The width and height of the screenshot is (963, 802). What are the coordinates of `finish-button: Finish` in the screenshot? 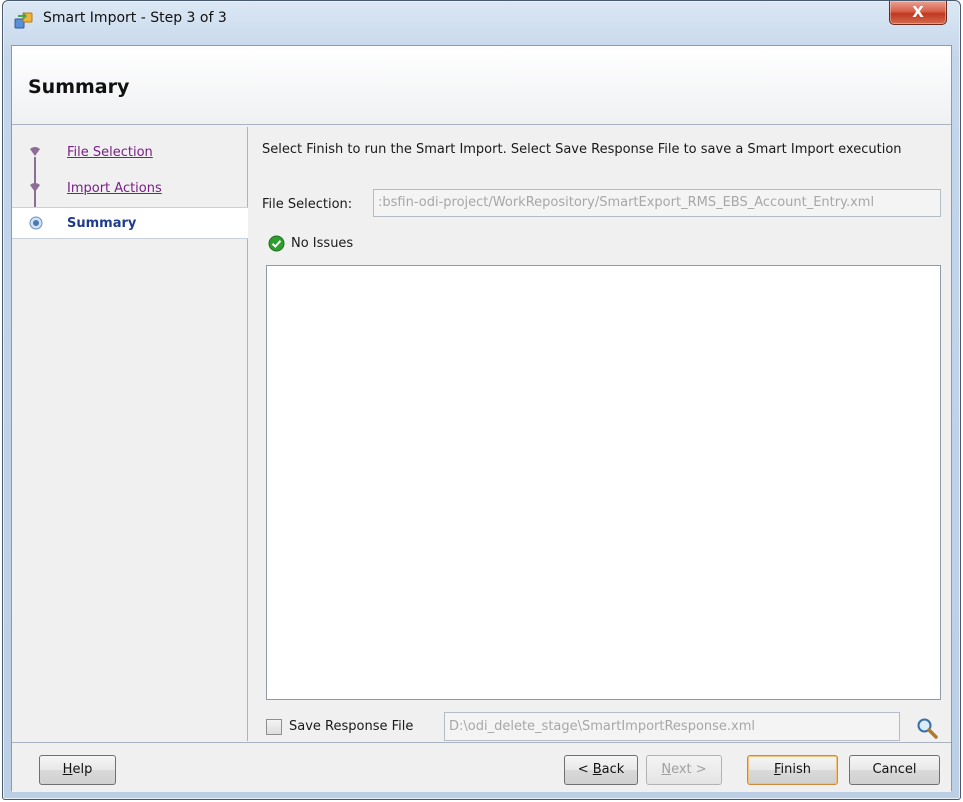 It's located at (792, 770).